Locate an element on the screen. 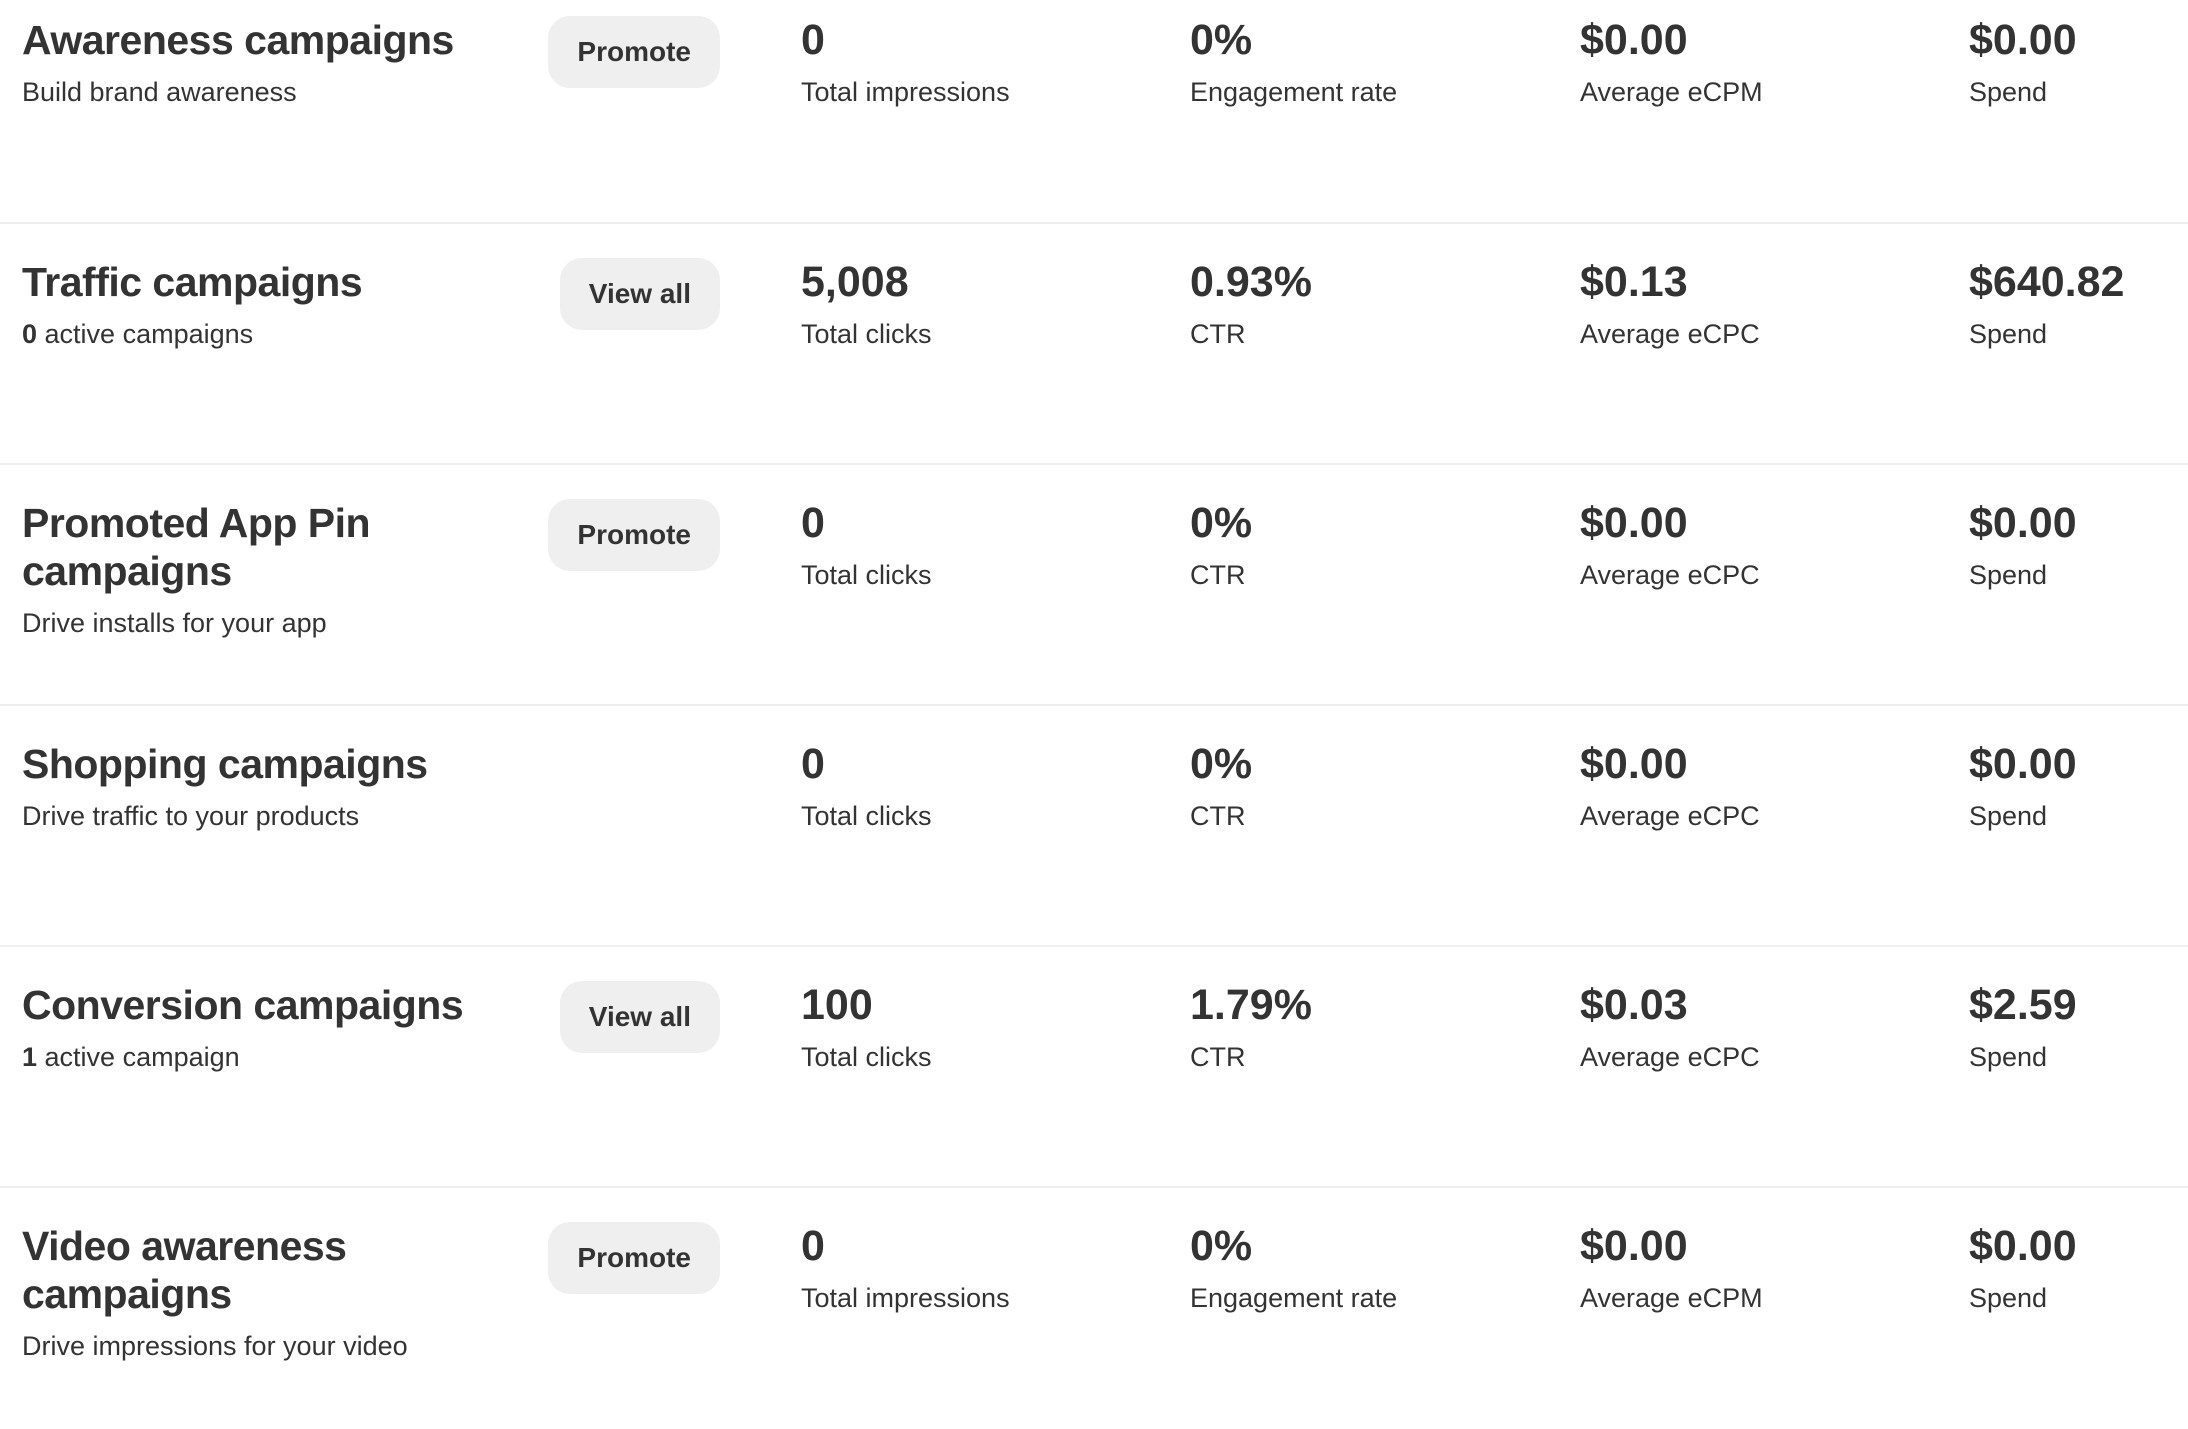  metric-ctr: 0% CTR is located at coordinates (1221, 787).